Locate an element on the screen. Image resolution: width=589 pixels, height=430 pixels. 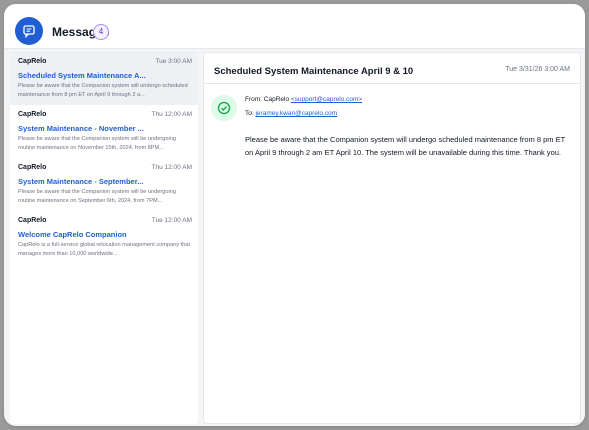
from-email-link: <support@caprelo.com> is located at coordinates (326, 99).